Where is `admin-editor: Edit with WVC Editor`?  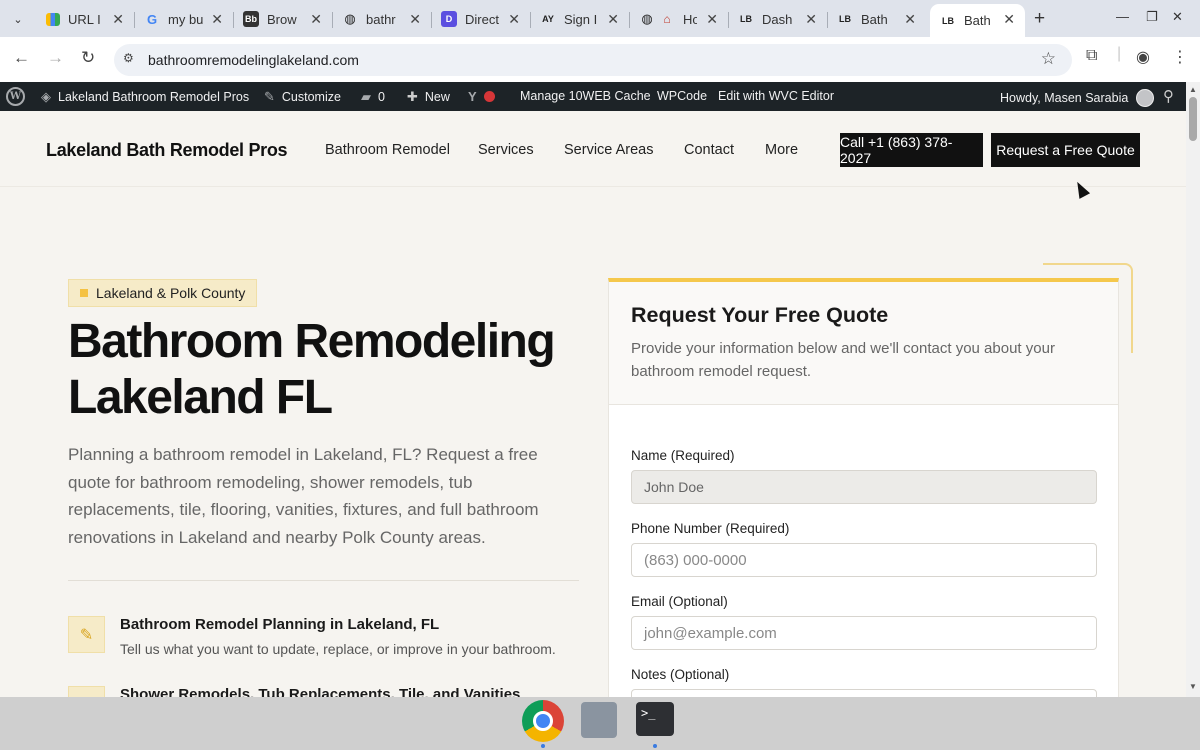 admin-editor: Edit with WVC Editor is located at coordinates (776, 96).